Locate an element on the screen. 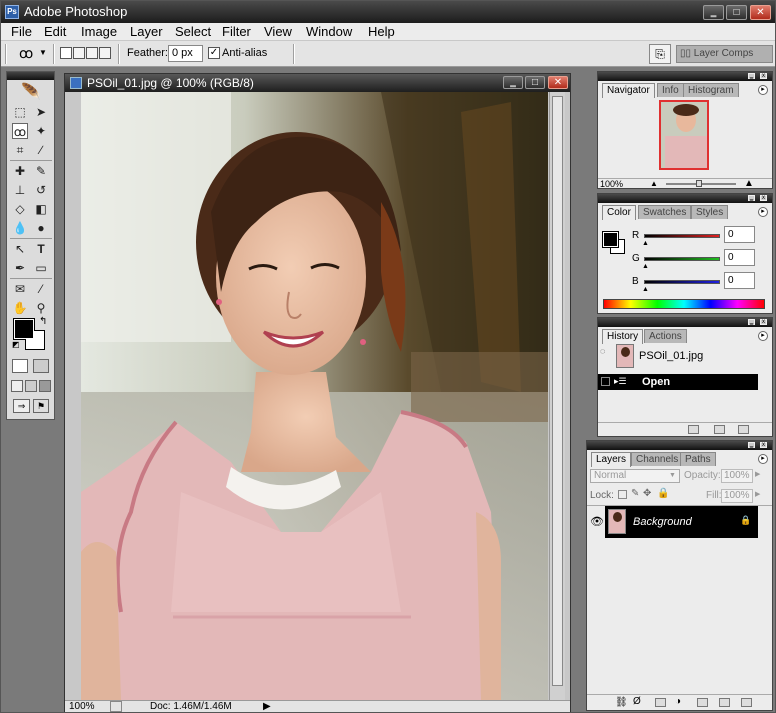 The width and height of the screenshot is (776, 713). close-button: ✕ is located at coordinates (760, 12).